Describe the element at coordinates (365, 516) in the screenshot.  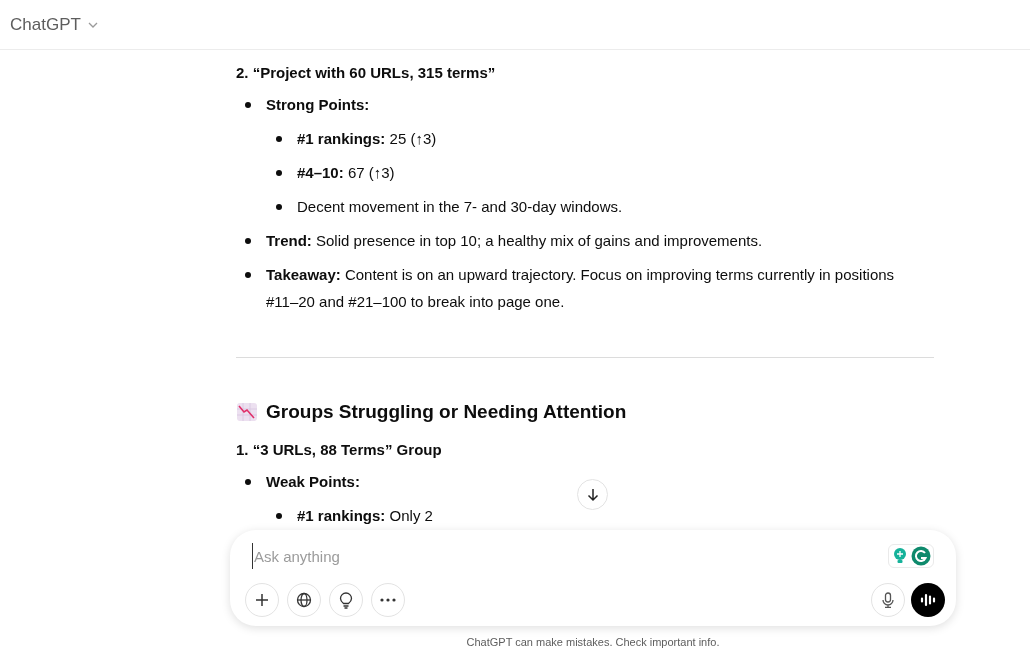
I see `list-item-text: #1 rankings: Only 2` at that location.